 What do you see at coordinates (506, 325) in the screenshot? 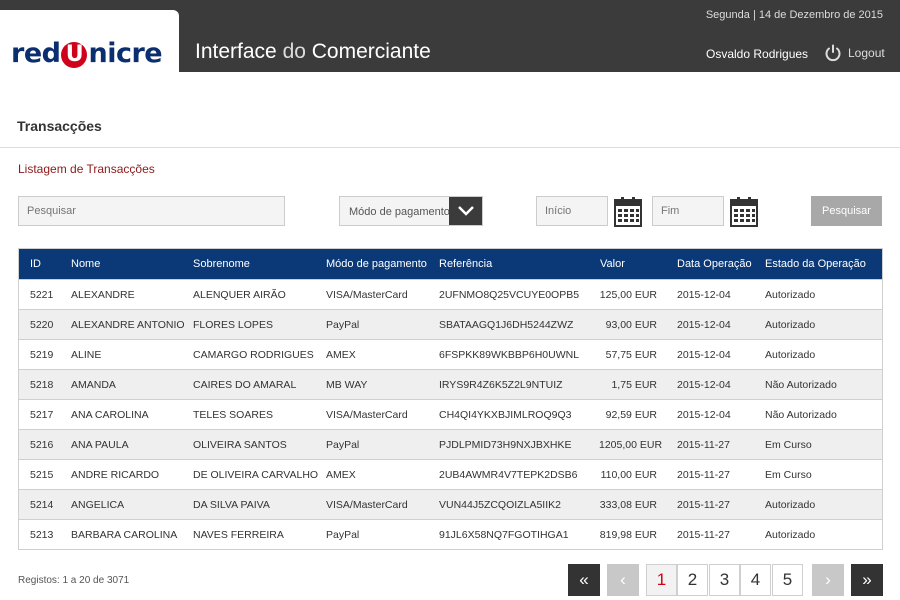
I see `cell-reference: SBATAAGQ1J6DH5244ZWZ` at bounding box center [506, 325].